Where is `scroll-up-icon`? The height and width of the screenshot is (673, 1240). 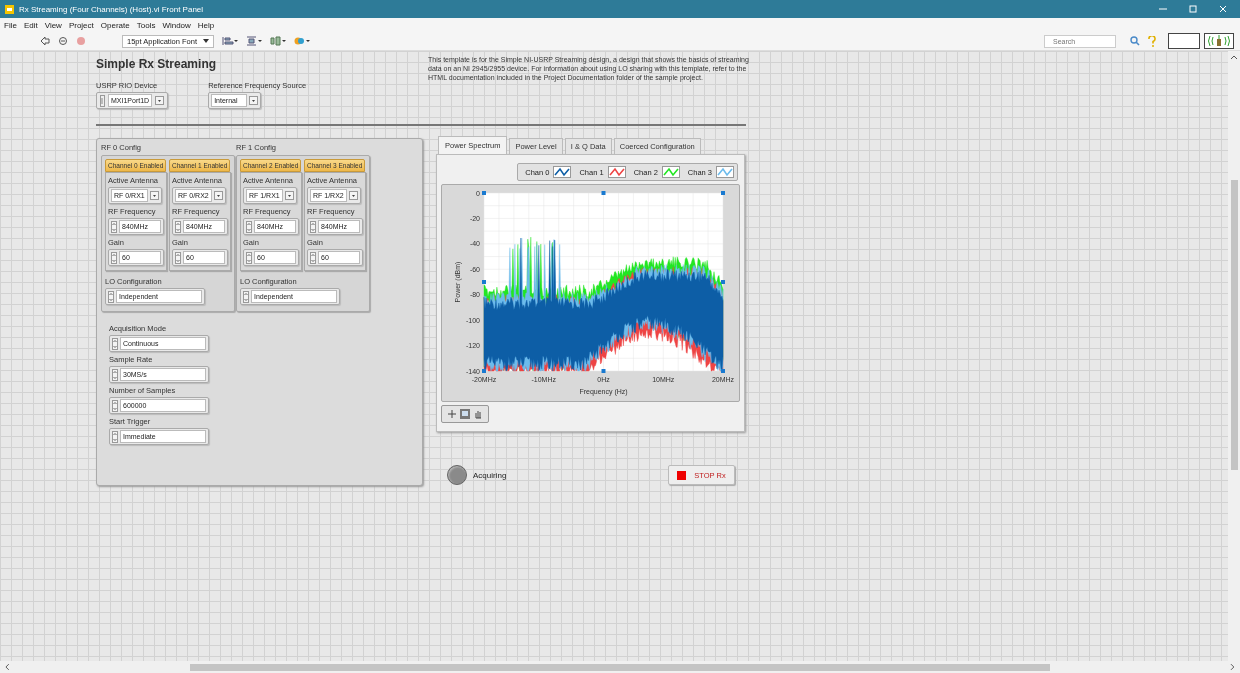
scroll-up-icon is located at coordinates (1234, 57).